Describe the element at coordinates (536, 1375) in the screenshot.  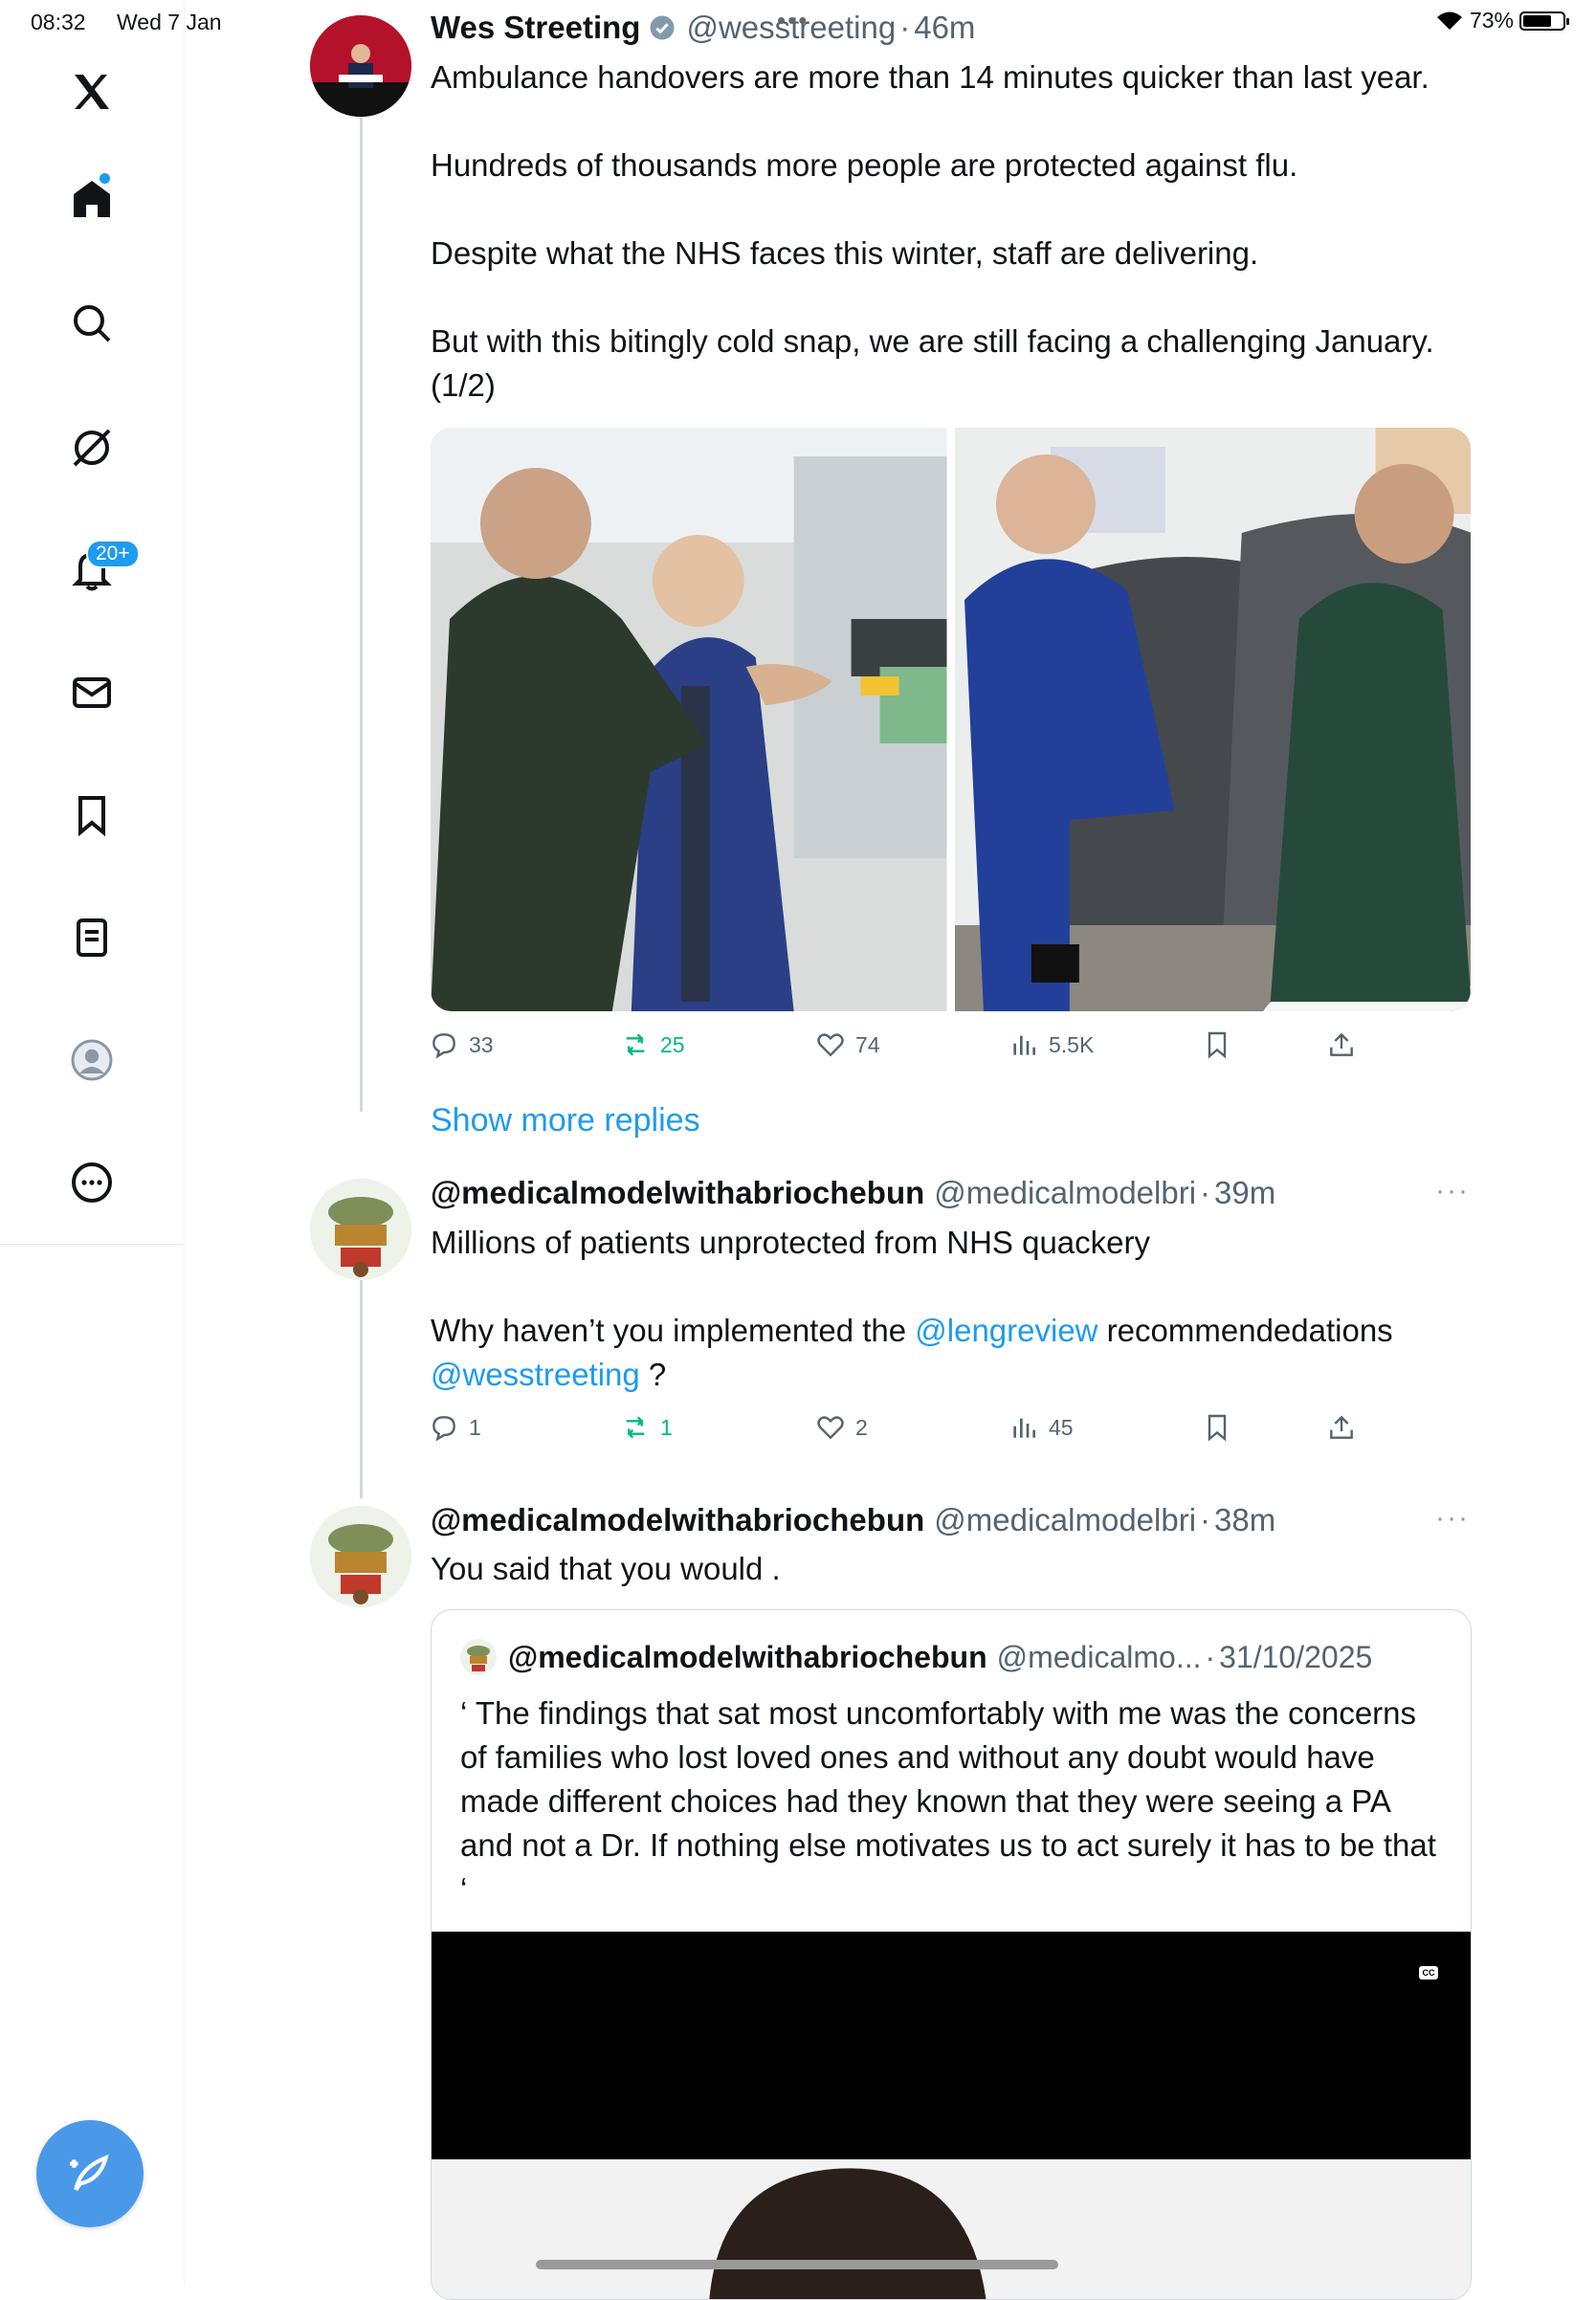
I see `mention-link: @wesstreeting` at that location.